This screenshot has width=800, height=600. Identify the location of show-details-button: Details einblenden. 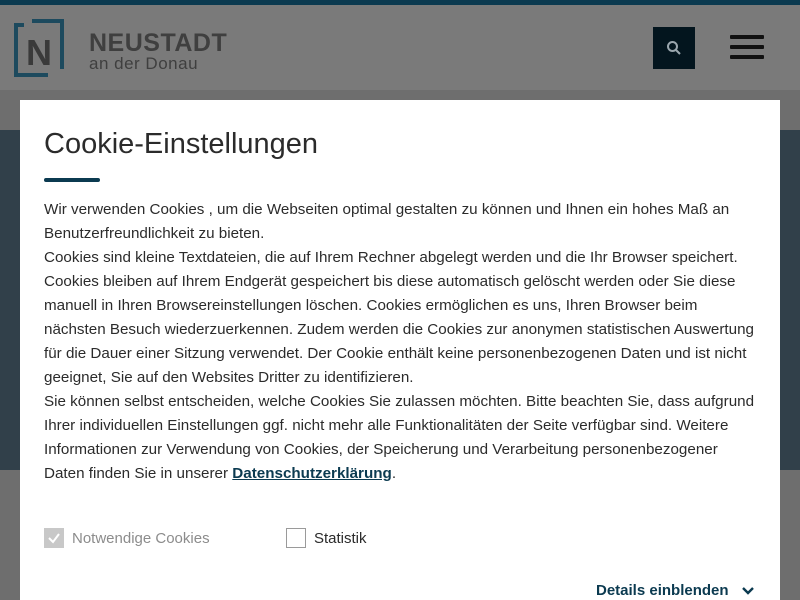
(675, 590).